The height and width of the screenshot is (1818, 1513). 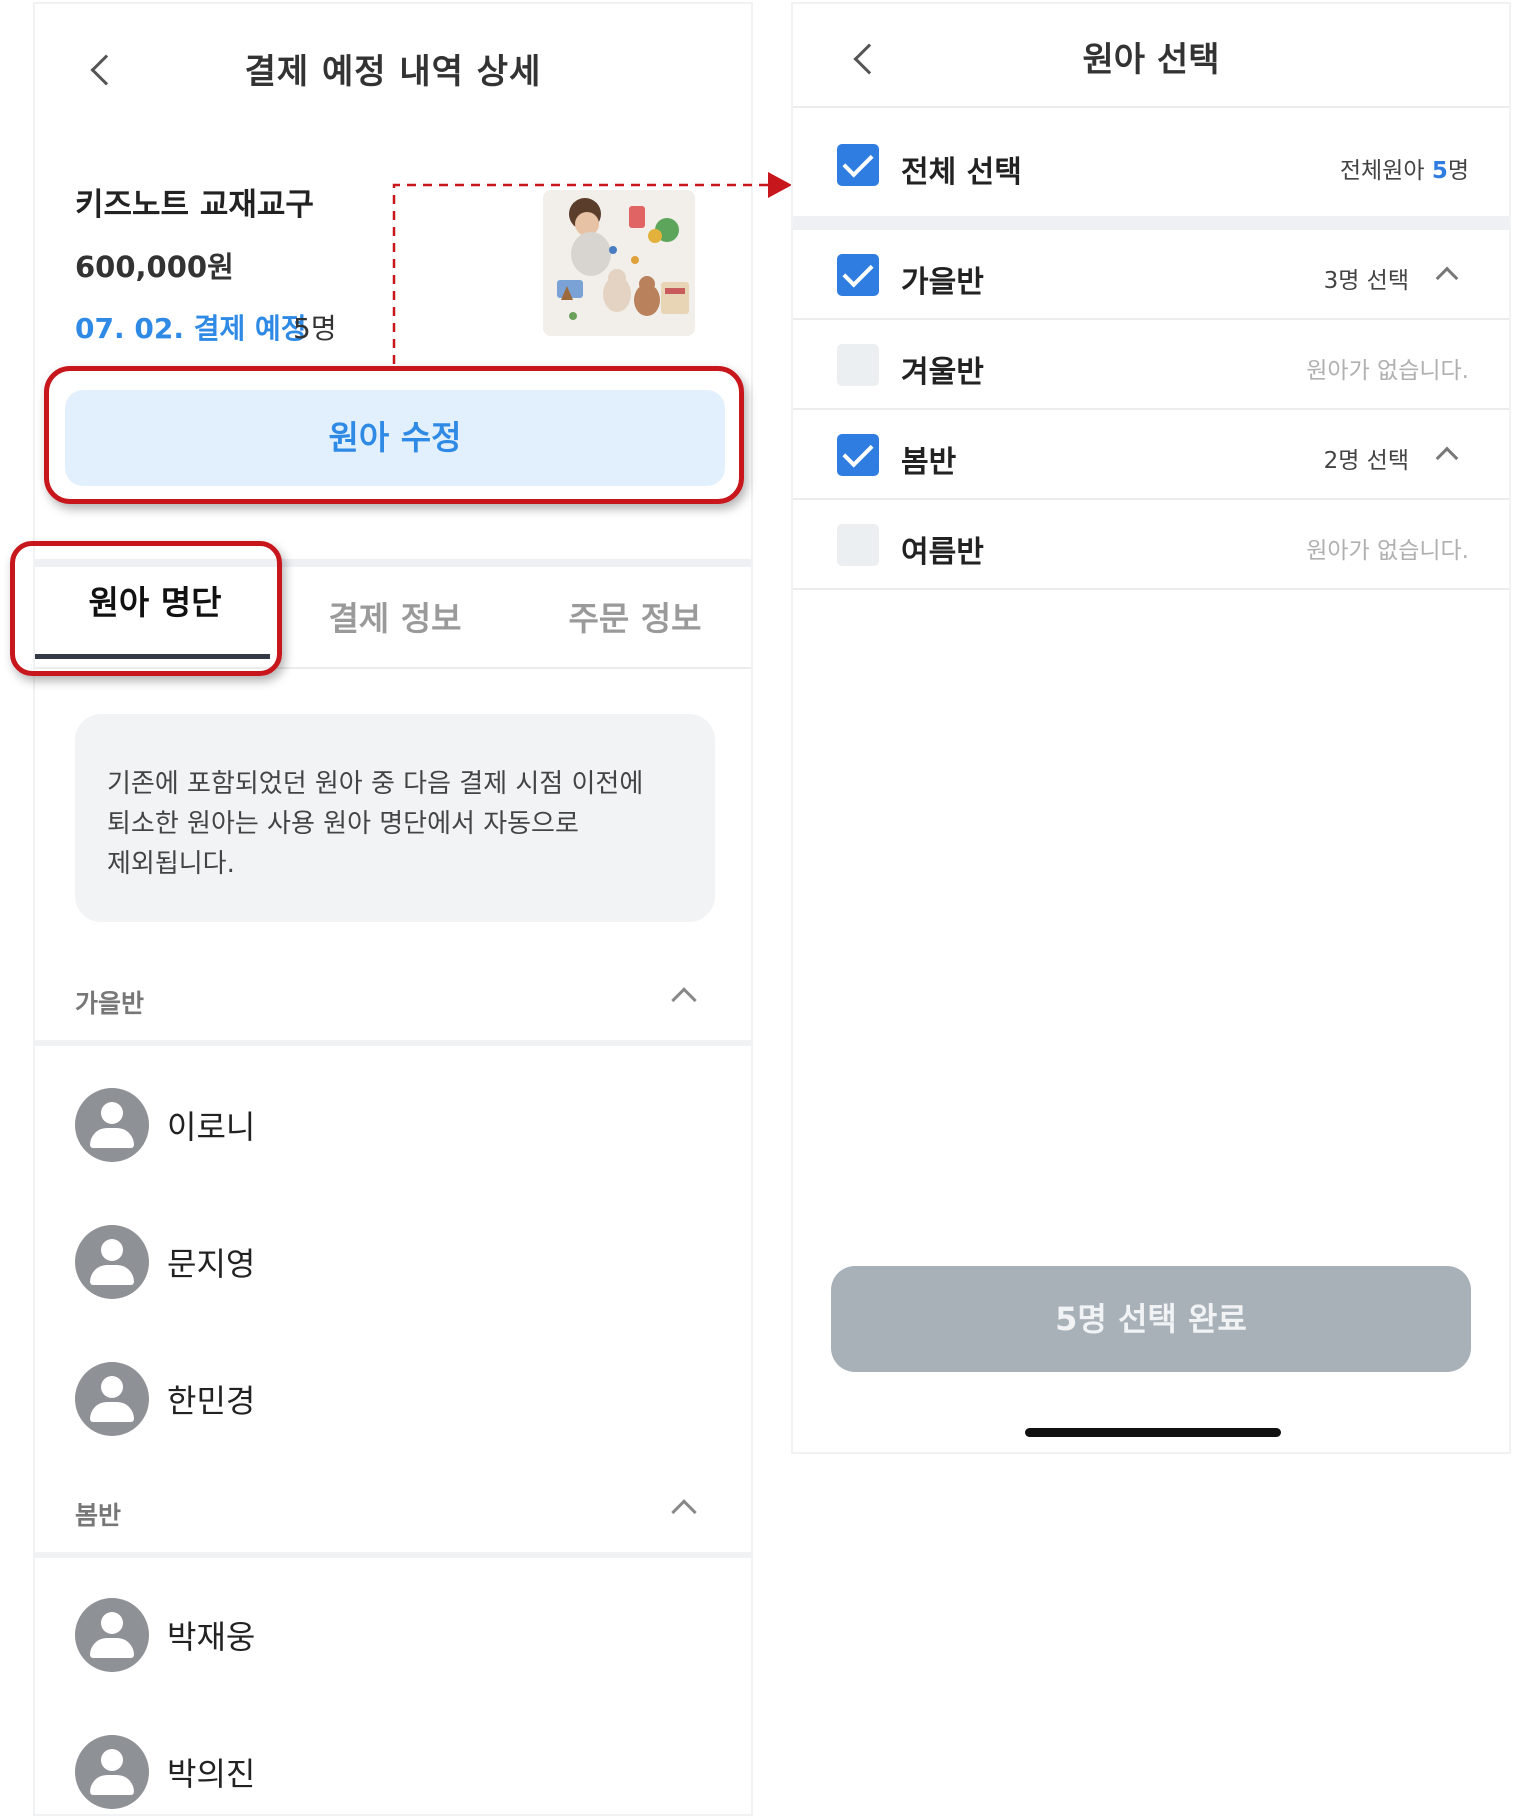 What do you see at coordinates (1439, 171) in the screenshot?
I see `total-count: 5` at bounding box center [1439, 171].